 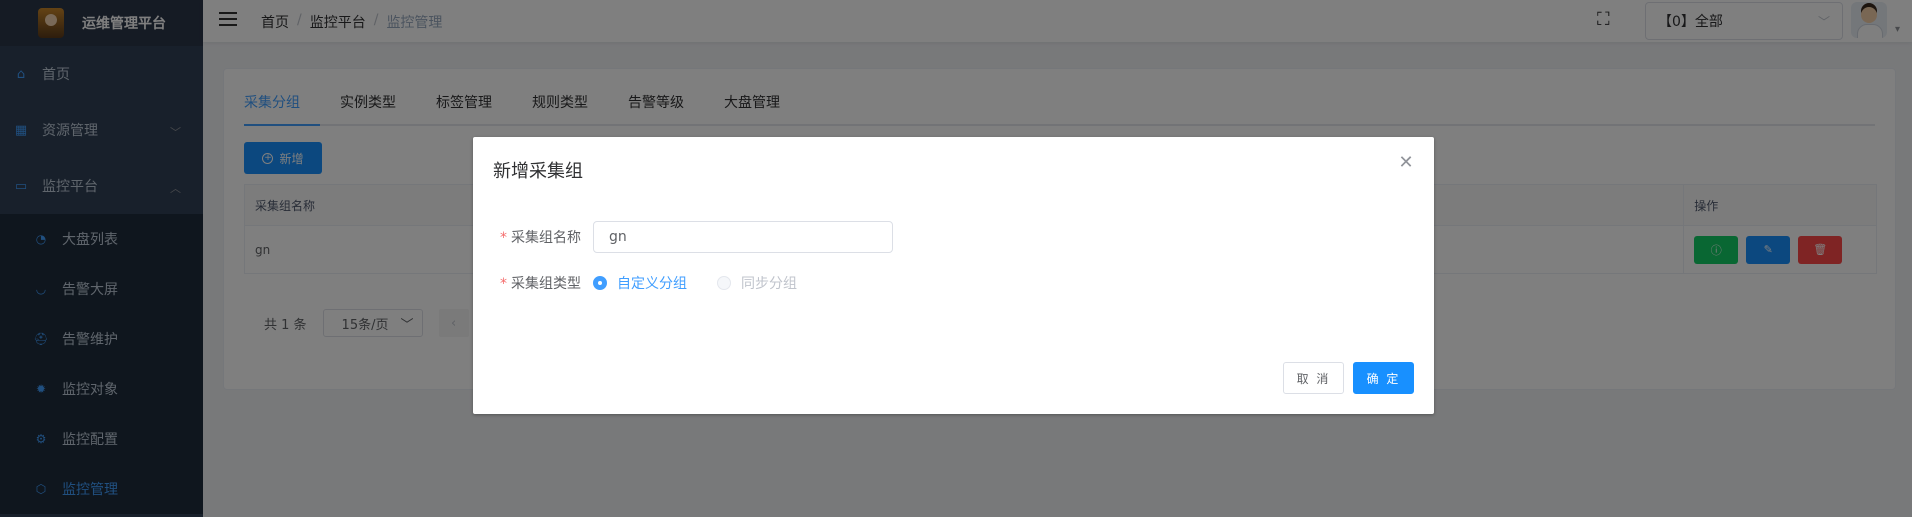 I want to click on radio-label: 同步分组, so click(x=769, y=284).